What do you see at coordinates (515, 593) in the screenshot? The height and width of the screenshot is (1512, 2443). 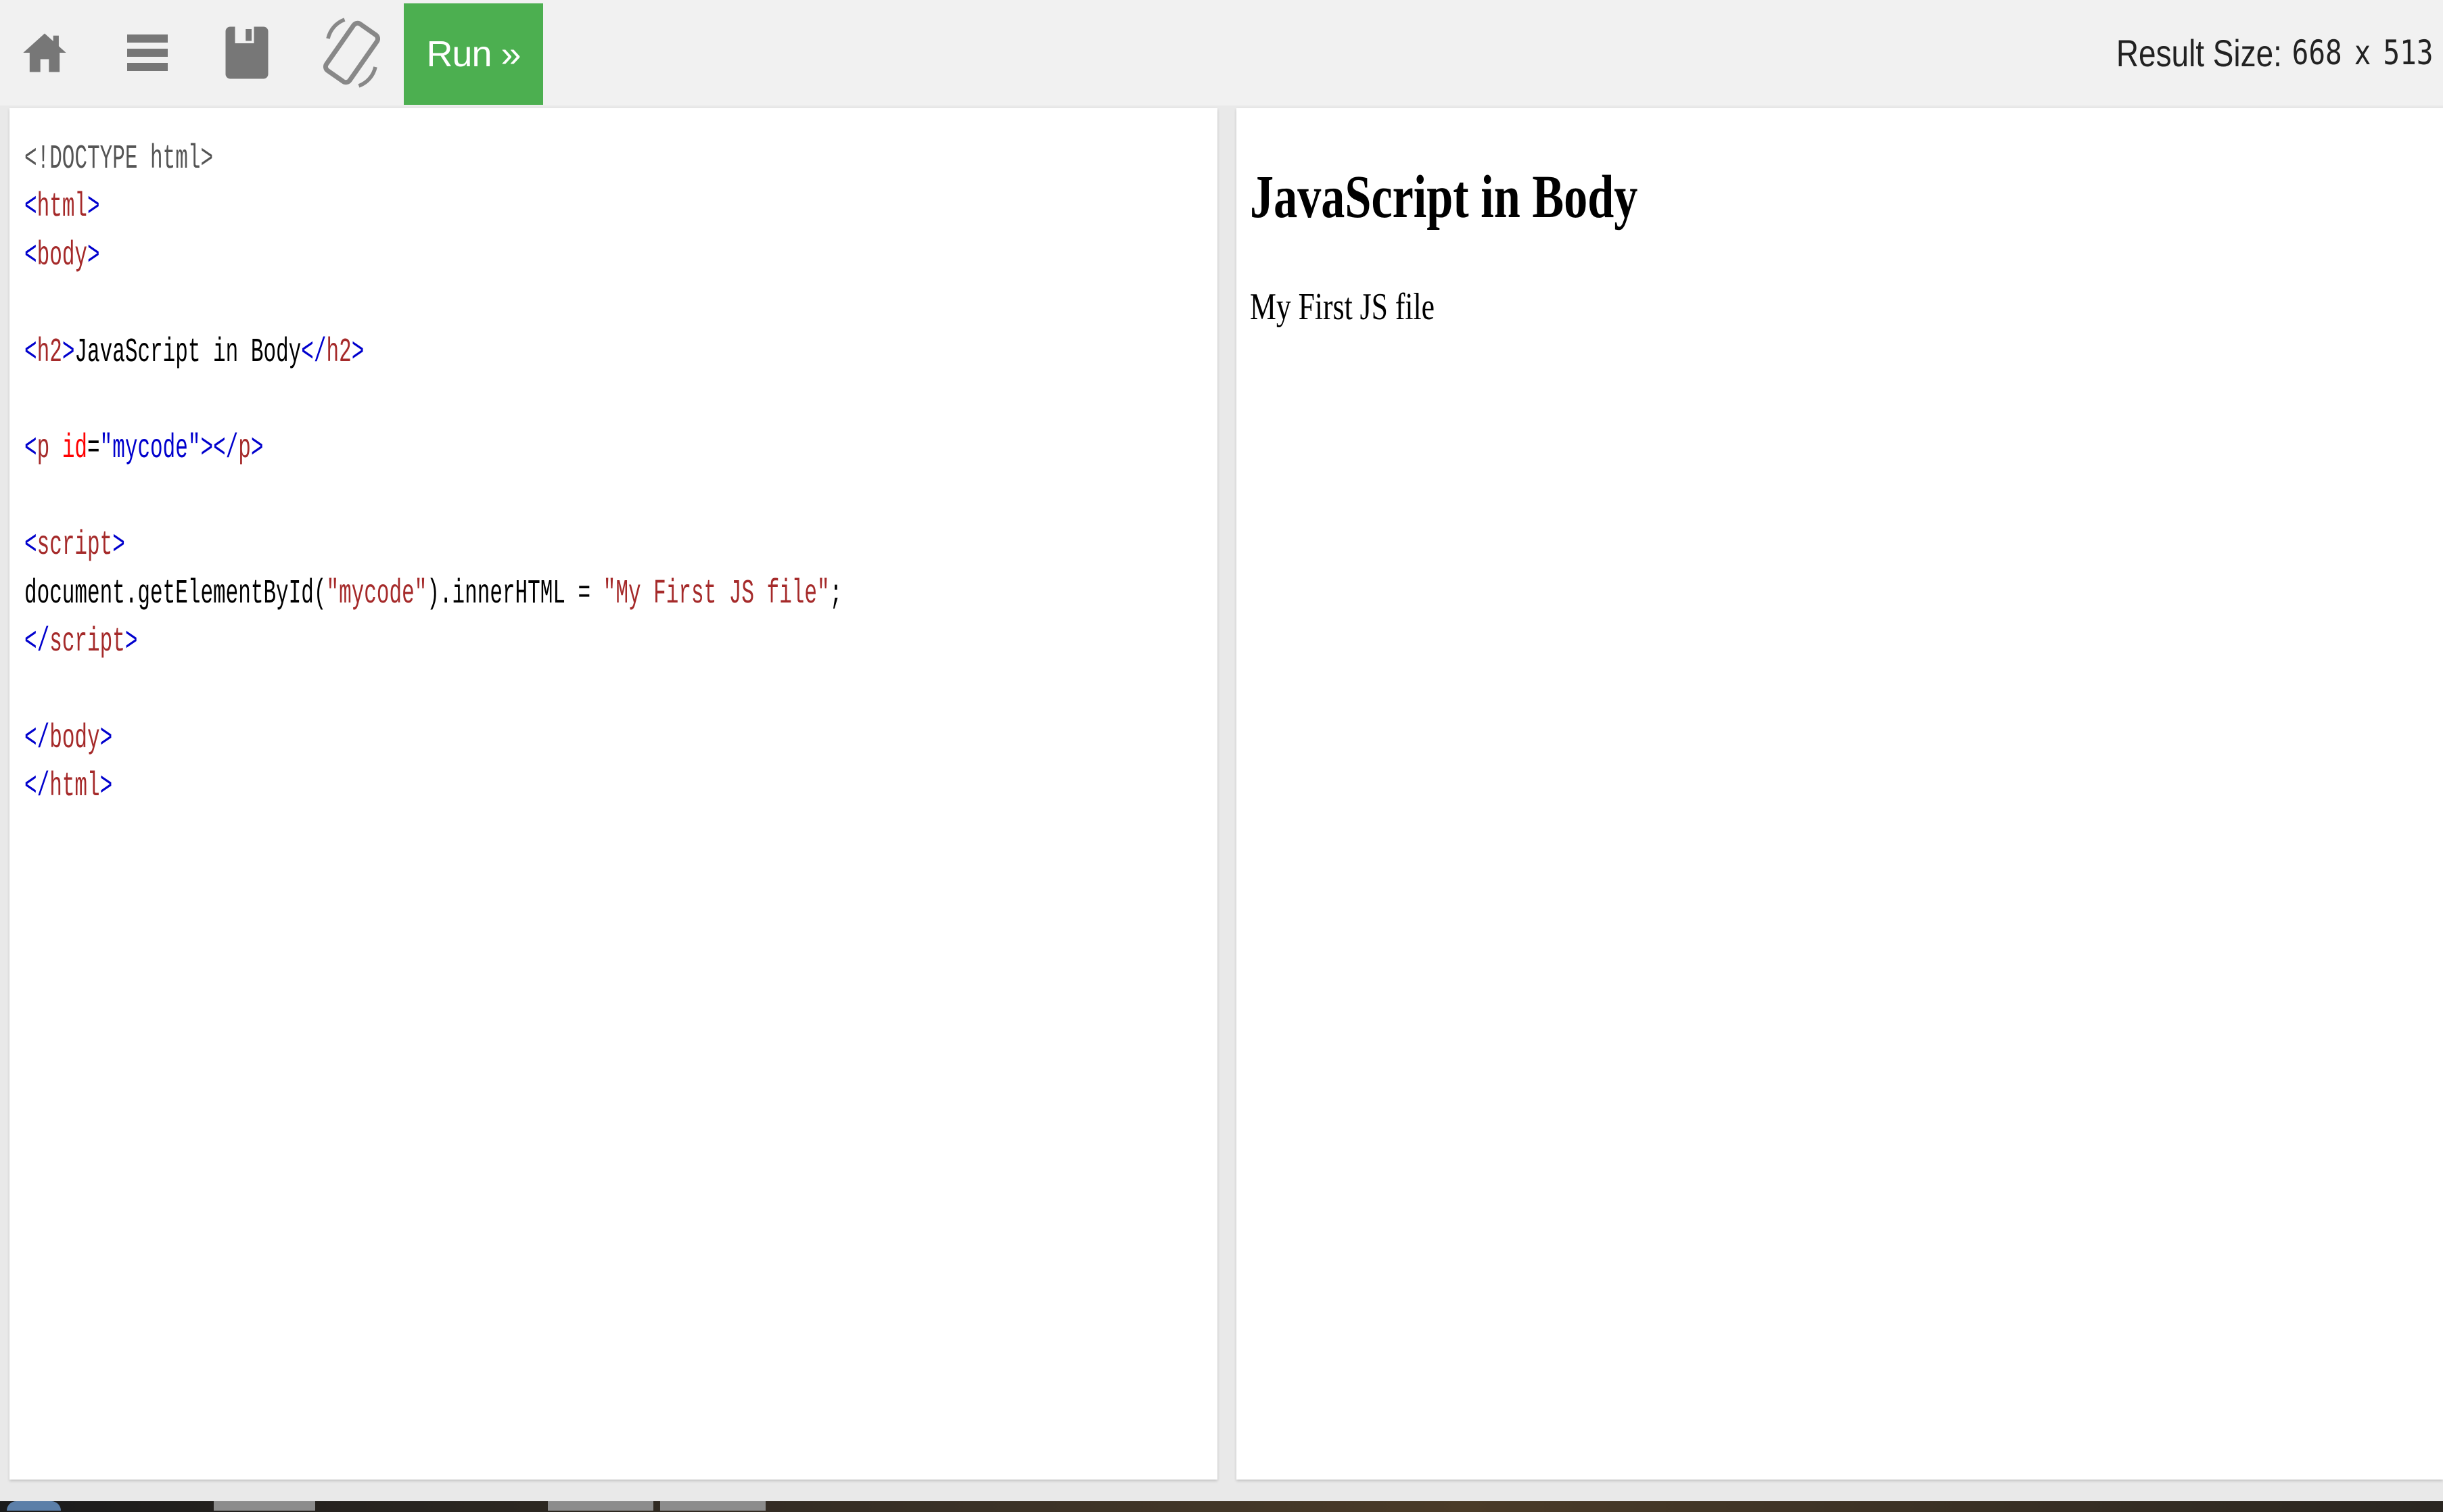 I see `code-token: ).innerHTML =` at bounding box center [515, 593].